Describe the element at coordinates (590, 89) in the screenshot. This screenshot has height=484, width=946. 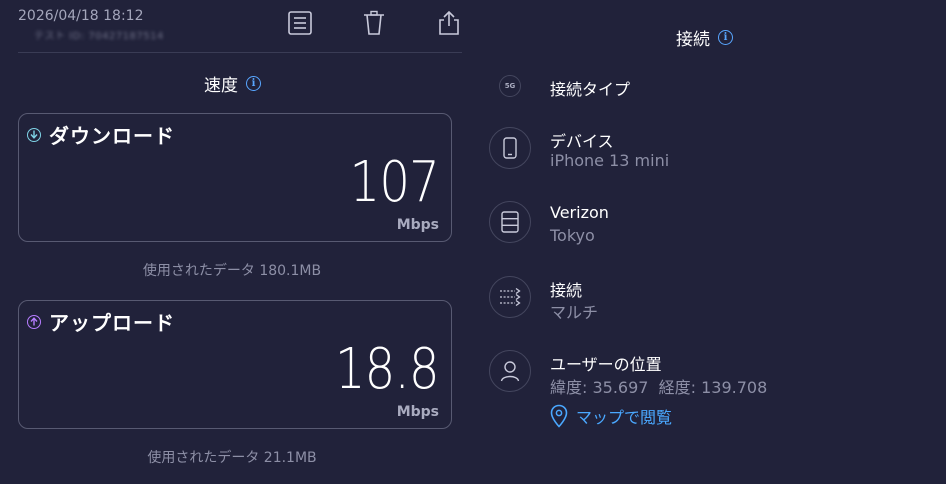
I see `connection-type-label: 接続タイプ` at that location.